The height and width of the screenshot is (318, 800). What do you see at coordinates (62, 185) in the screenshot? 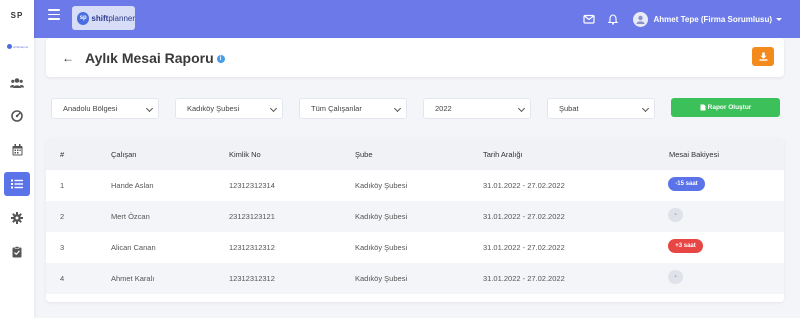
I see `cell-num: 1` at bounding box center [62, 185].